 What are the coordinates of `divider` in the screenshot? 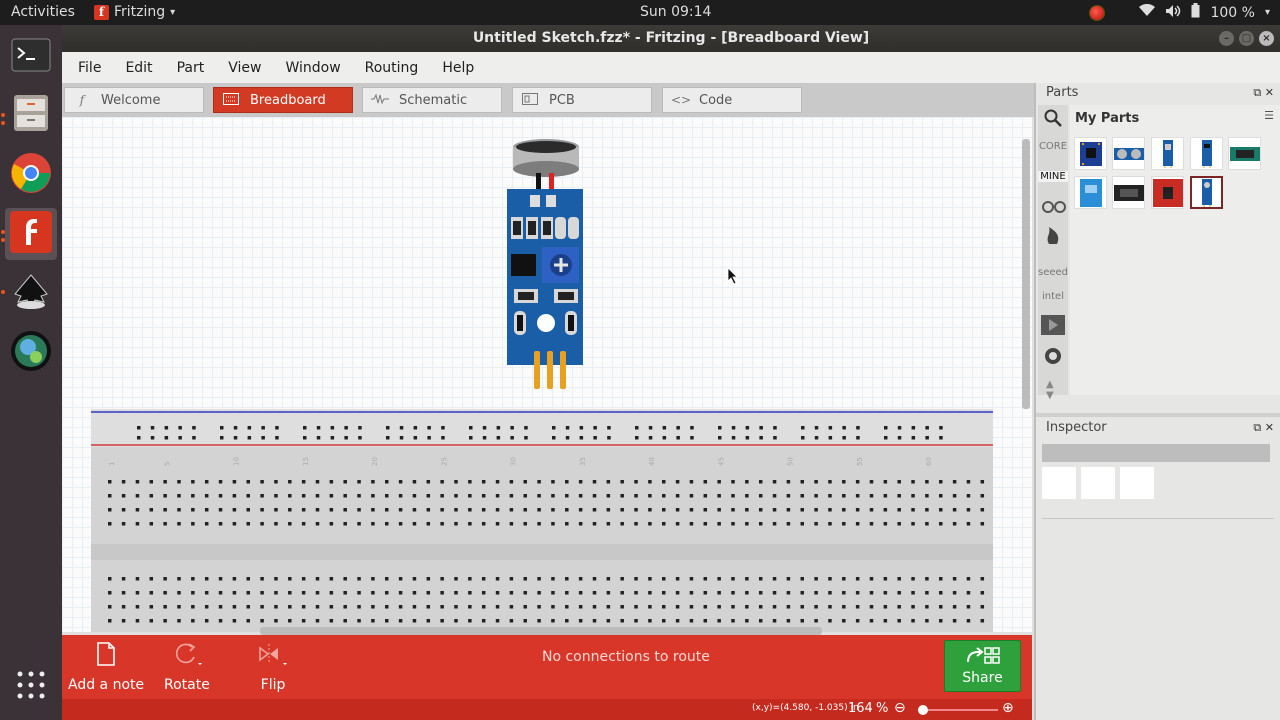 It's located at (1158, 518).